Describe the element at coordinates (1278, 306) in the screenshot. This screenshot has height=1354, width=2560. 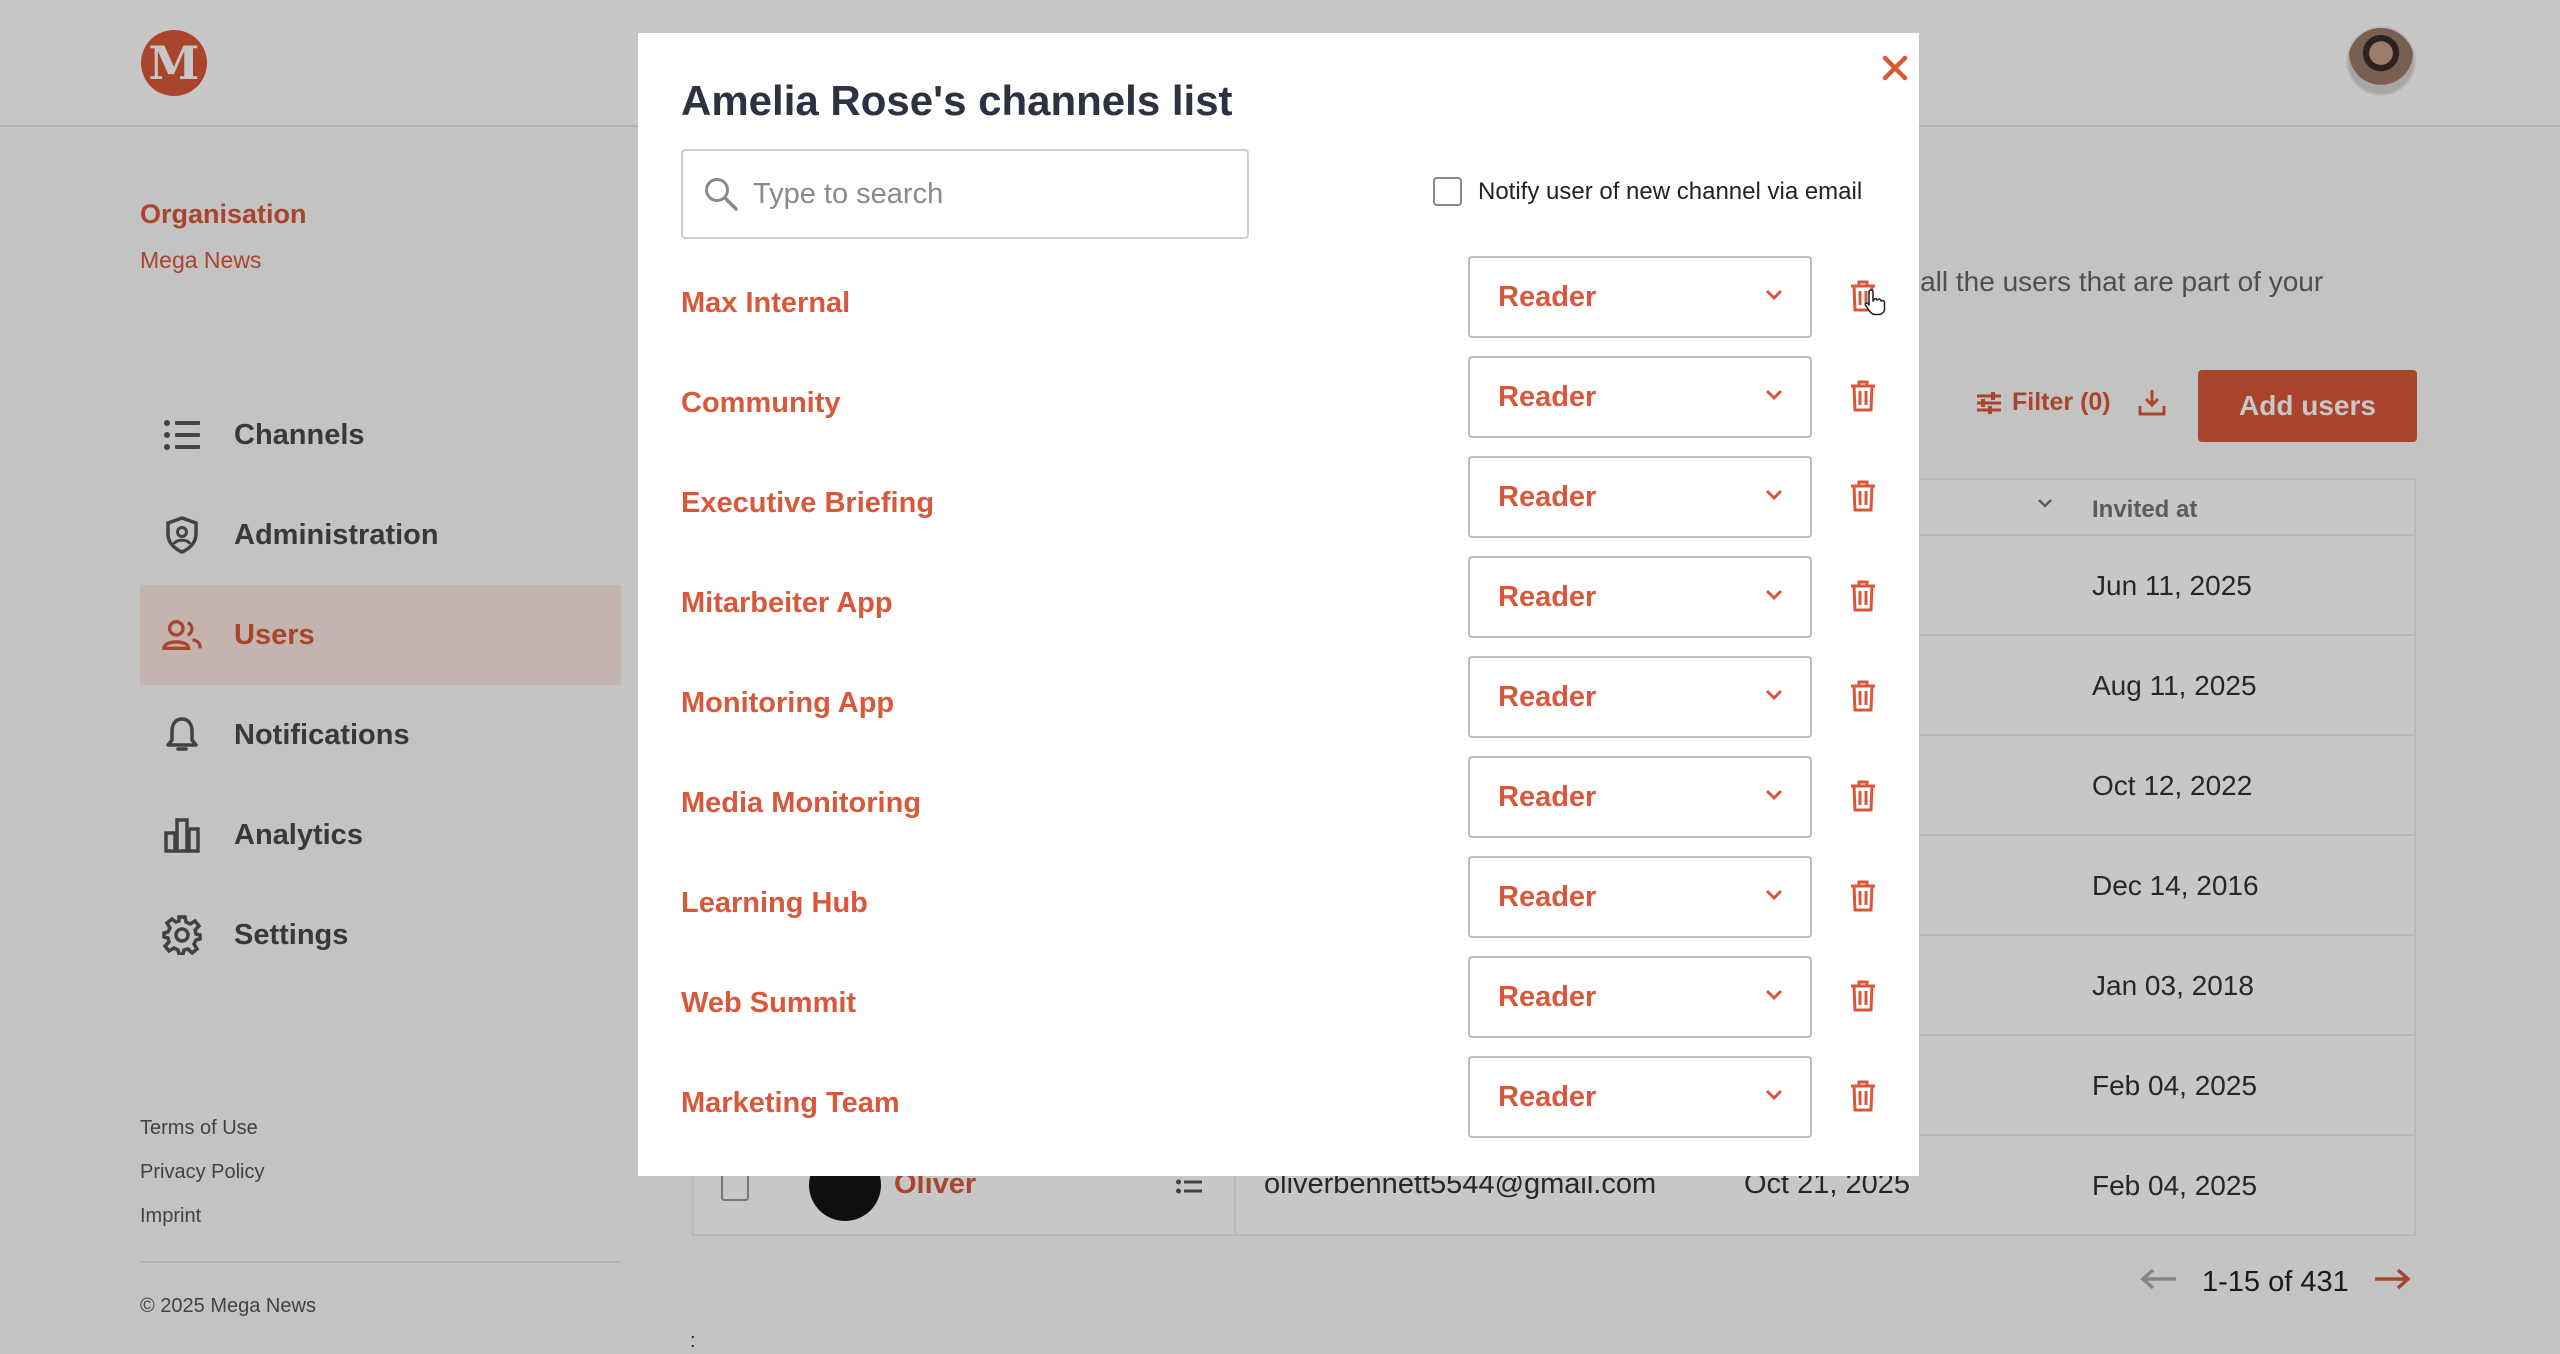
I see `channel-row: Max Internal Reader` at that location.